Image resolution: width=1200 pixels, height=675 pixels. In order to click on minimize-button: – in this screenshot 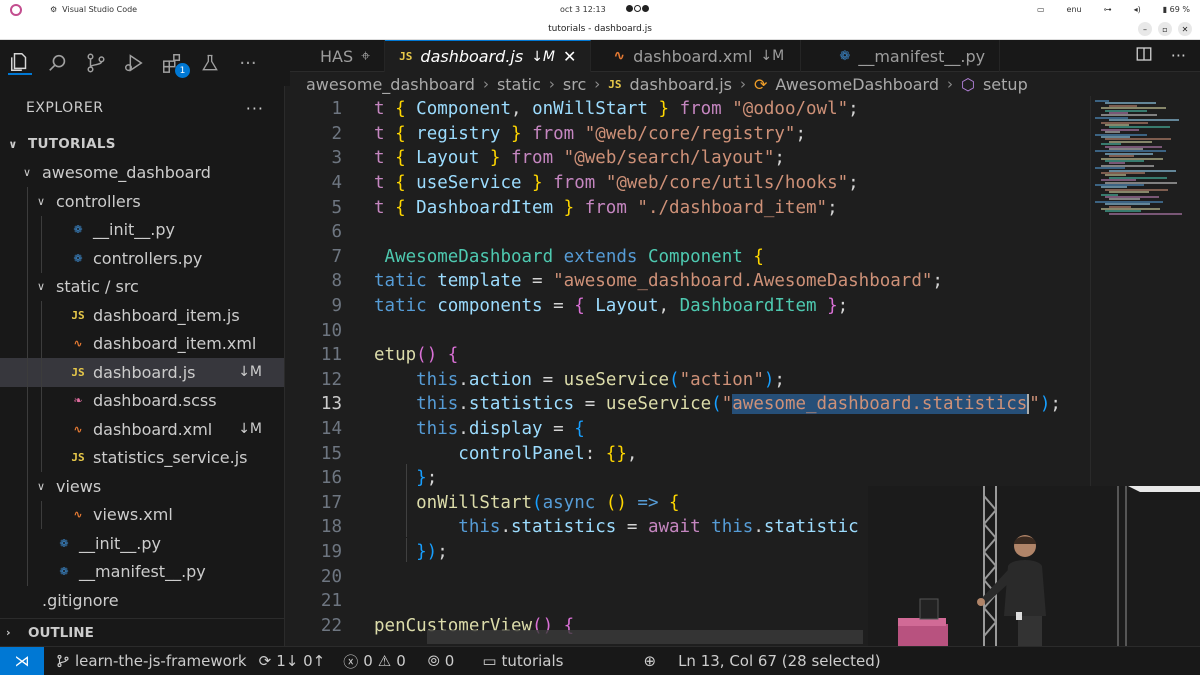, I will do `click(1145, 29)`.